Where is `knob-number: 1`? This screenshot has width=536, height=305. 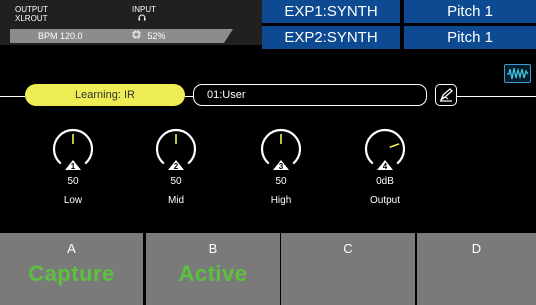
knob-number: 1 is located at coordinates (73, 166).